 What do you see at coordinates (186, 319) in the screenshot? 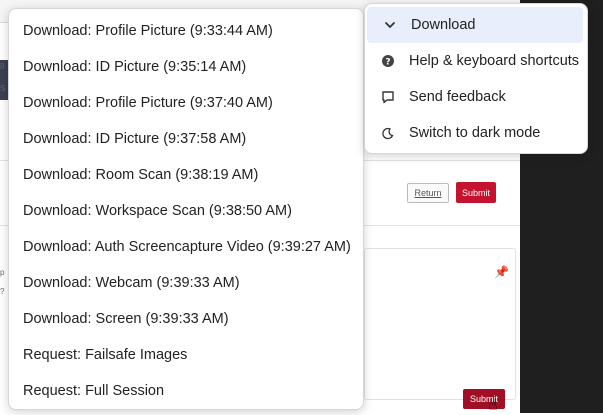
I see `menu-item-download-screen: Download: Screen (9:39:33 AM)` at bounding box center [186, 319].